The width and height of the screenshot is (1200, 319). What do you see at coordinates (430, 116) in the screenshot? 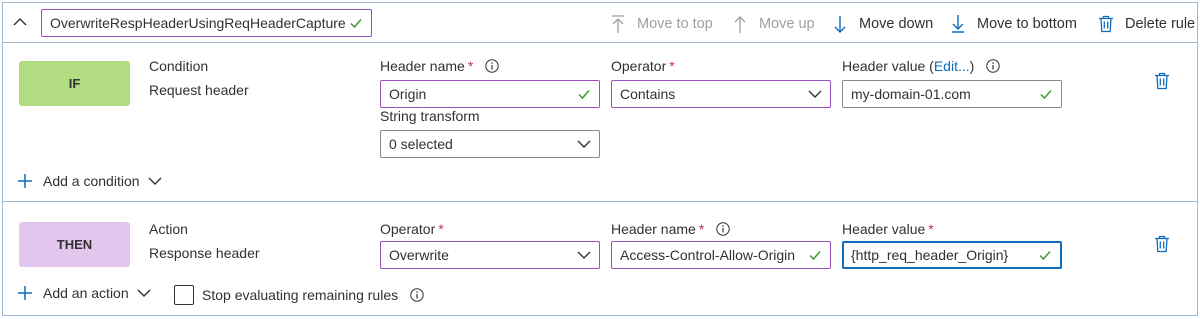
I see `string-transform-label: String transform` at bounding box center [430, 116].